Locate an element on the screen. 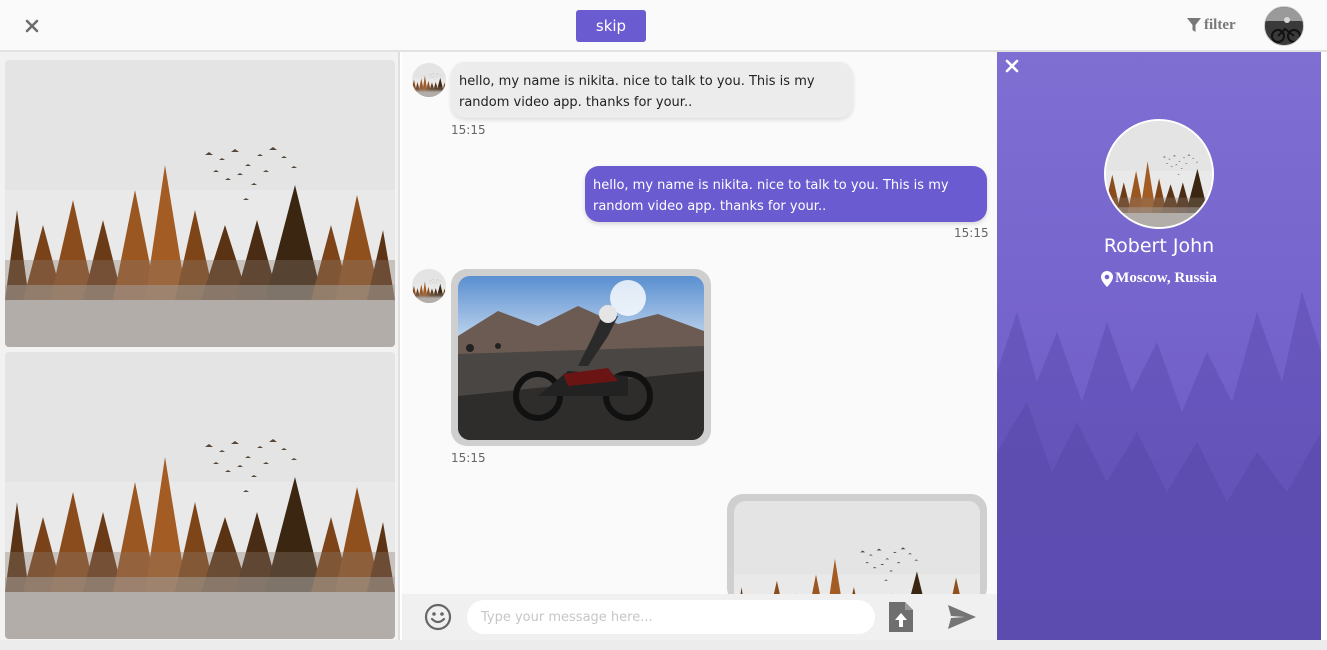  map-pin-icon is located at coordinates (1107, 278).